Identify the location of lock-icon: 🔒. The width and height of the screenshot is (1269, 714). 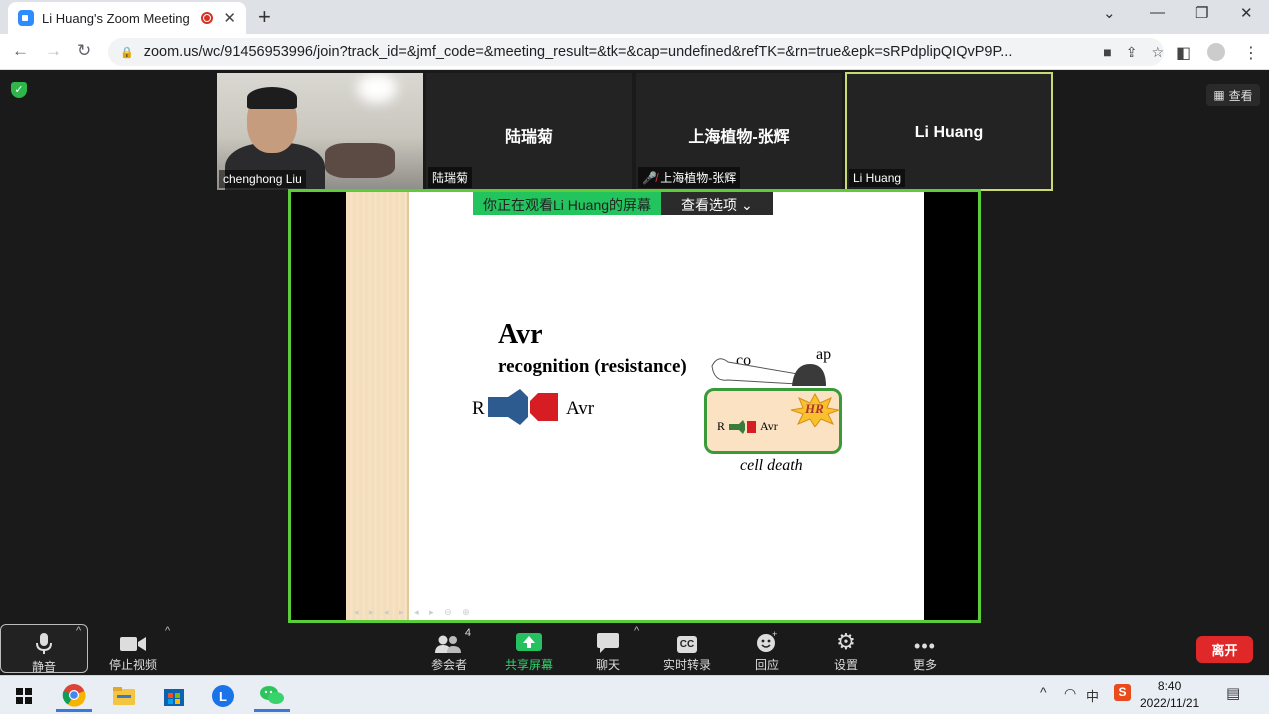
(127, 52).